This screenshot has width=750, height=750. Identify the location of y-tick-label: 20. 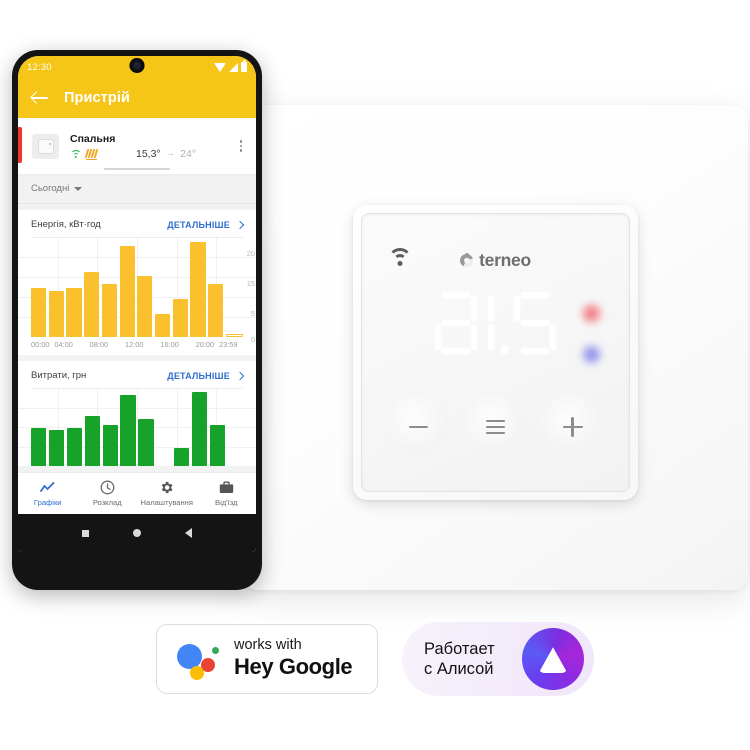
(250, 253).